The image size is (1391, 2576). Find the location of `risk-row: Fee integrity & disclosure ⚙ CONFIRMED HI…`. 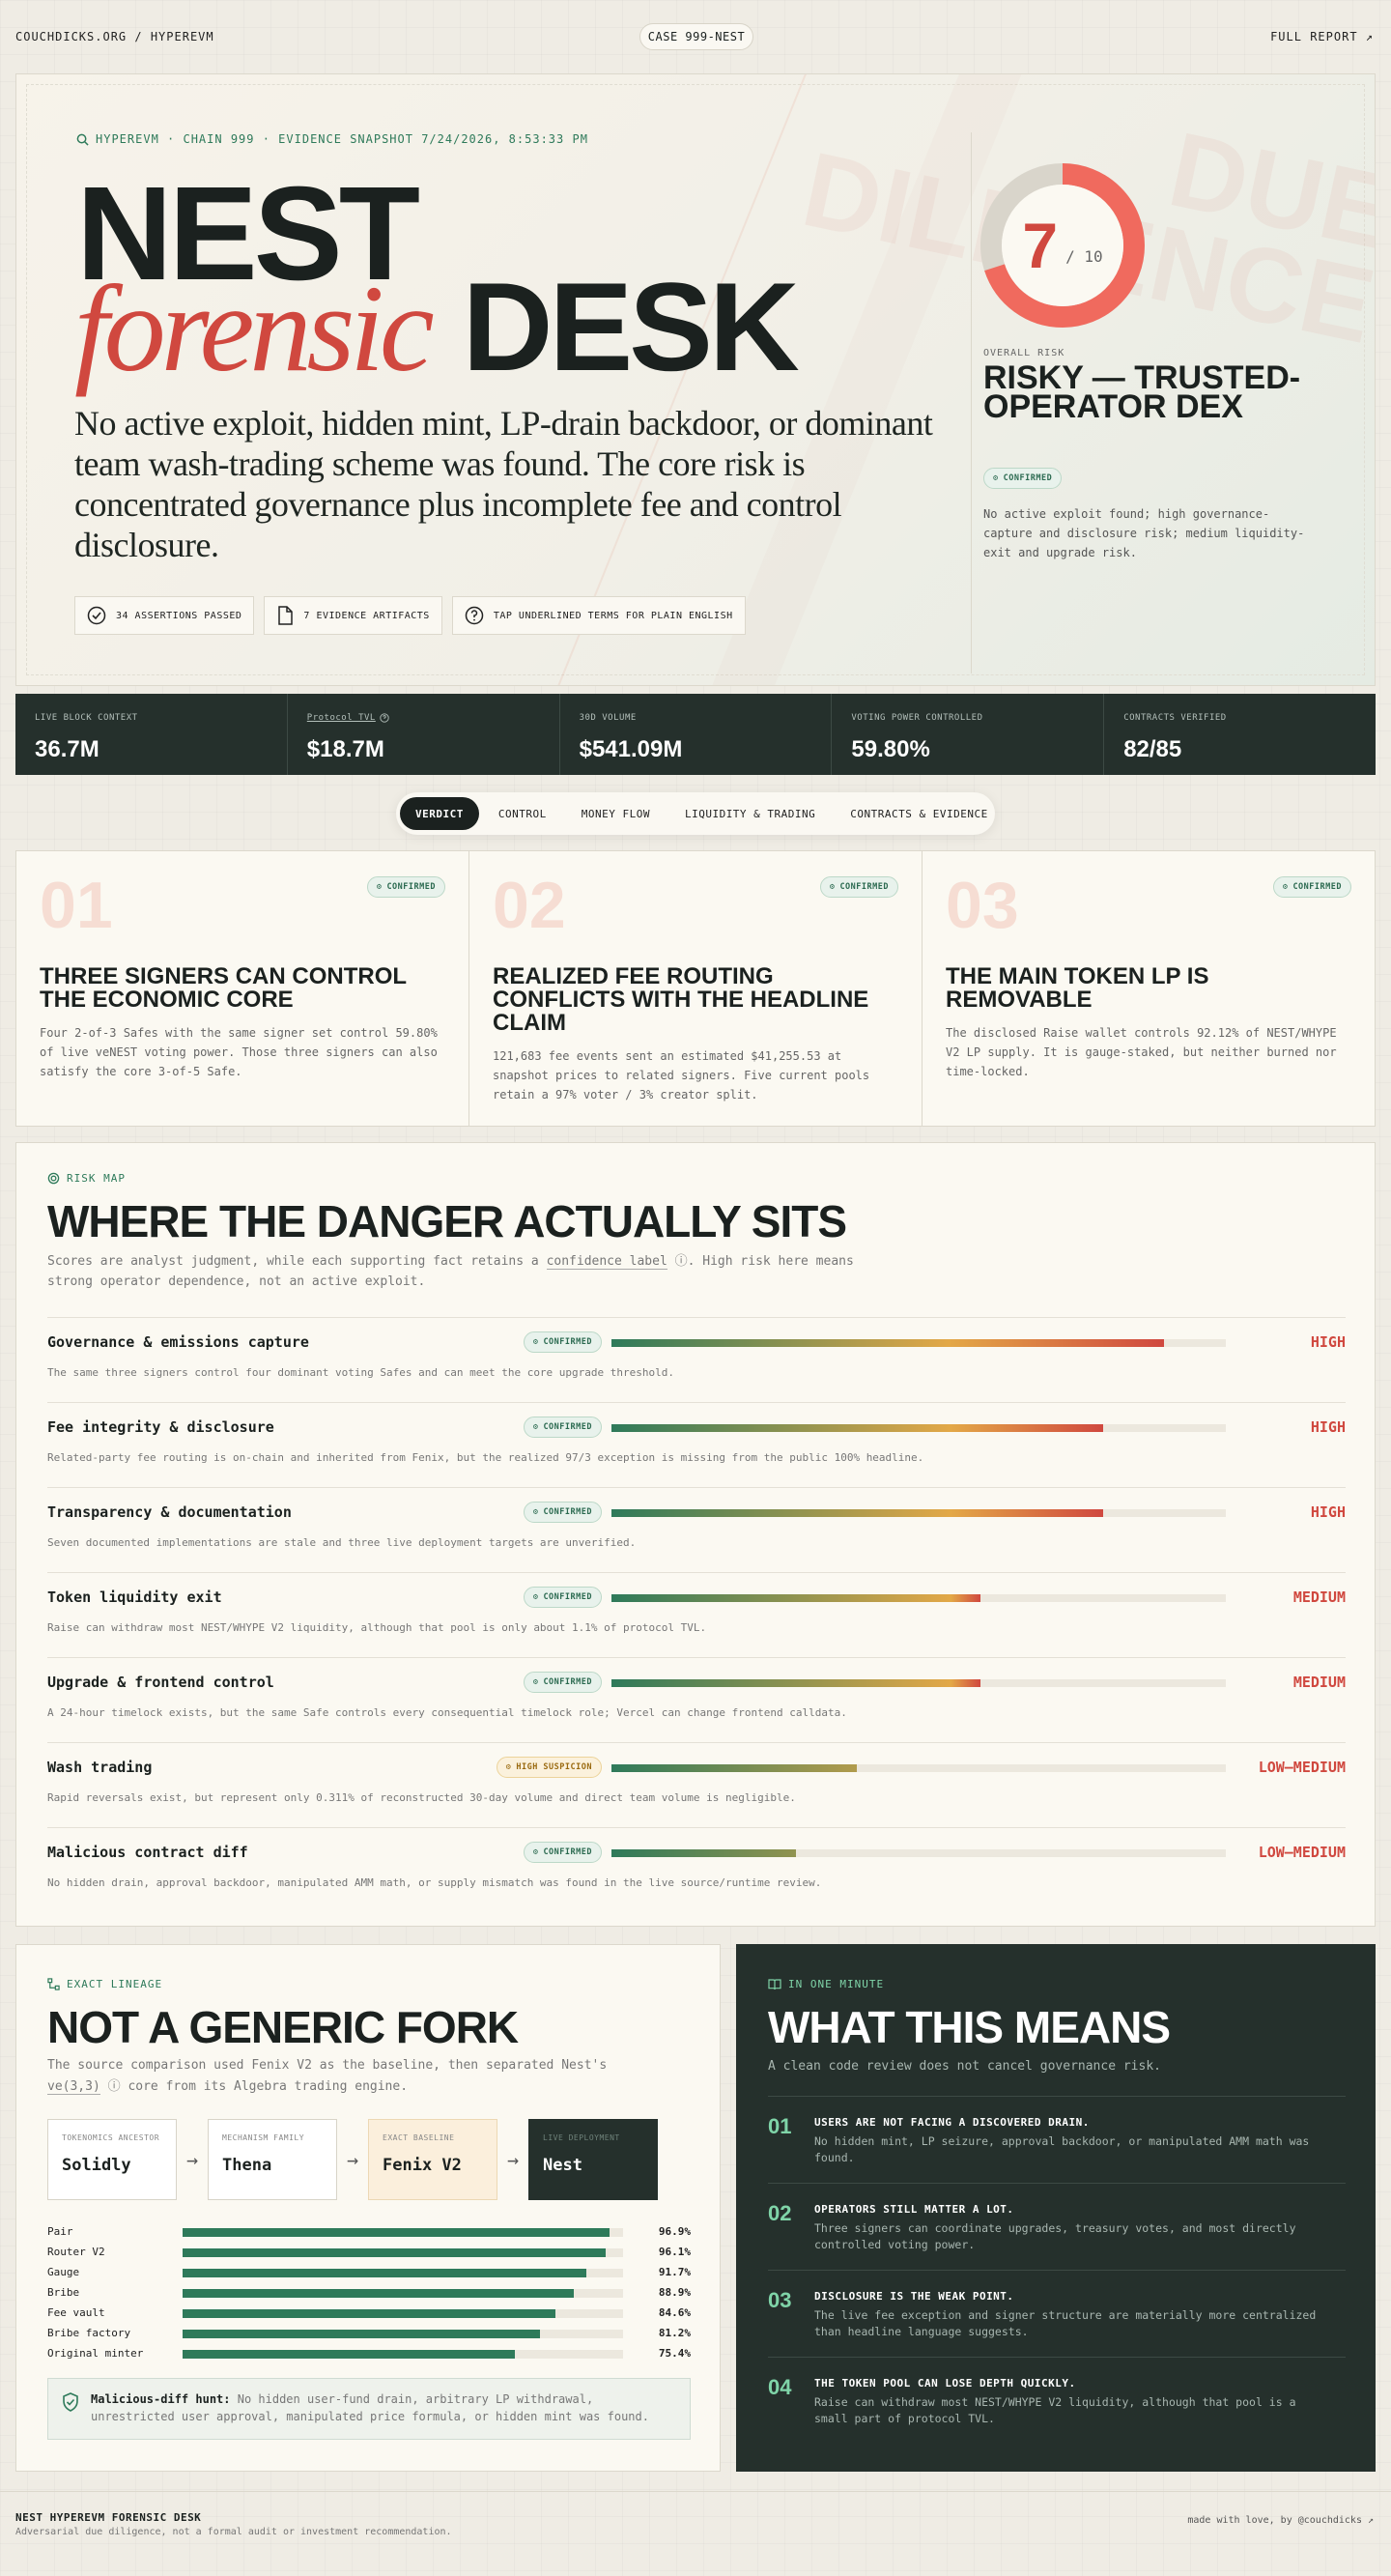

risk-row: Fee integrity & disclosure ⚙ CONFIRMED HI… is located at coordinates (696, 1445).